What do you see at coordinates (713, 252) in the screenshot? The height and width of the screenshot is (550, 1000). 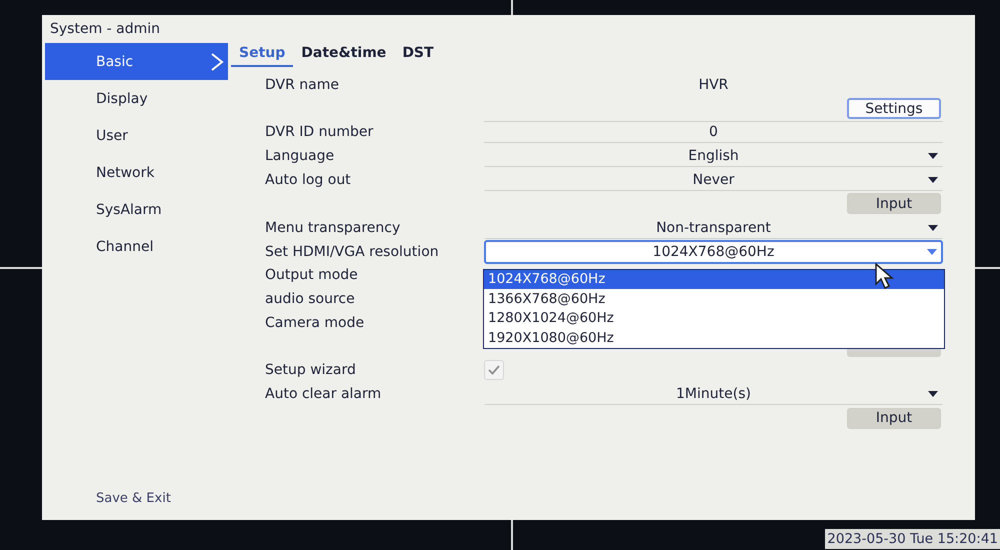 I see `dropdown: 1024X768@60Hz` at bounding box center [713, 252].